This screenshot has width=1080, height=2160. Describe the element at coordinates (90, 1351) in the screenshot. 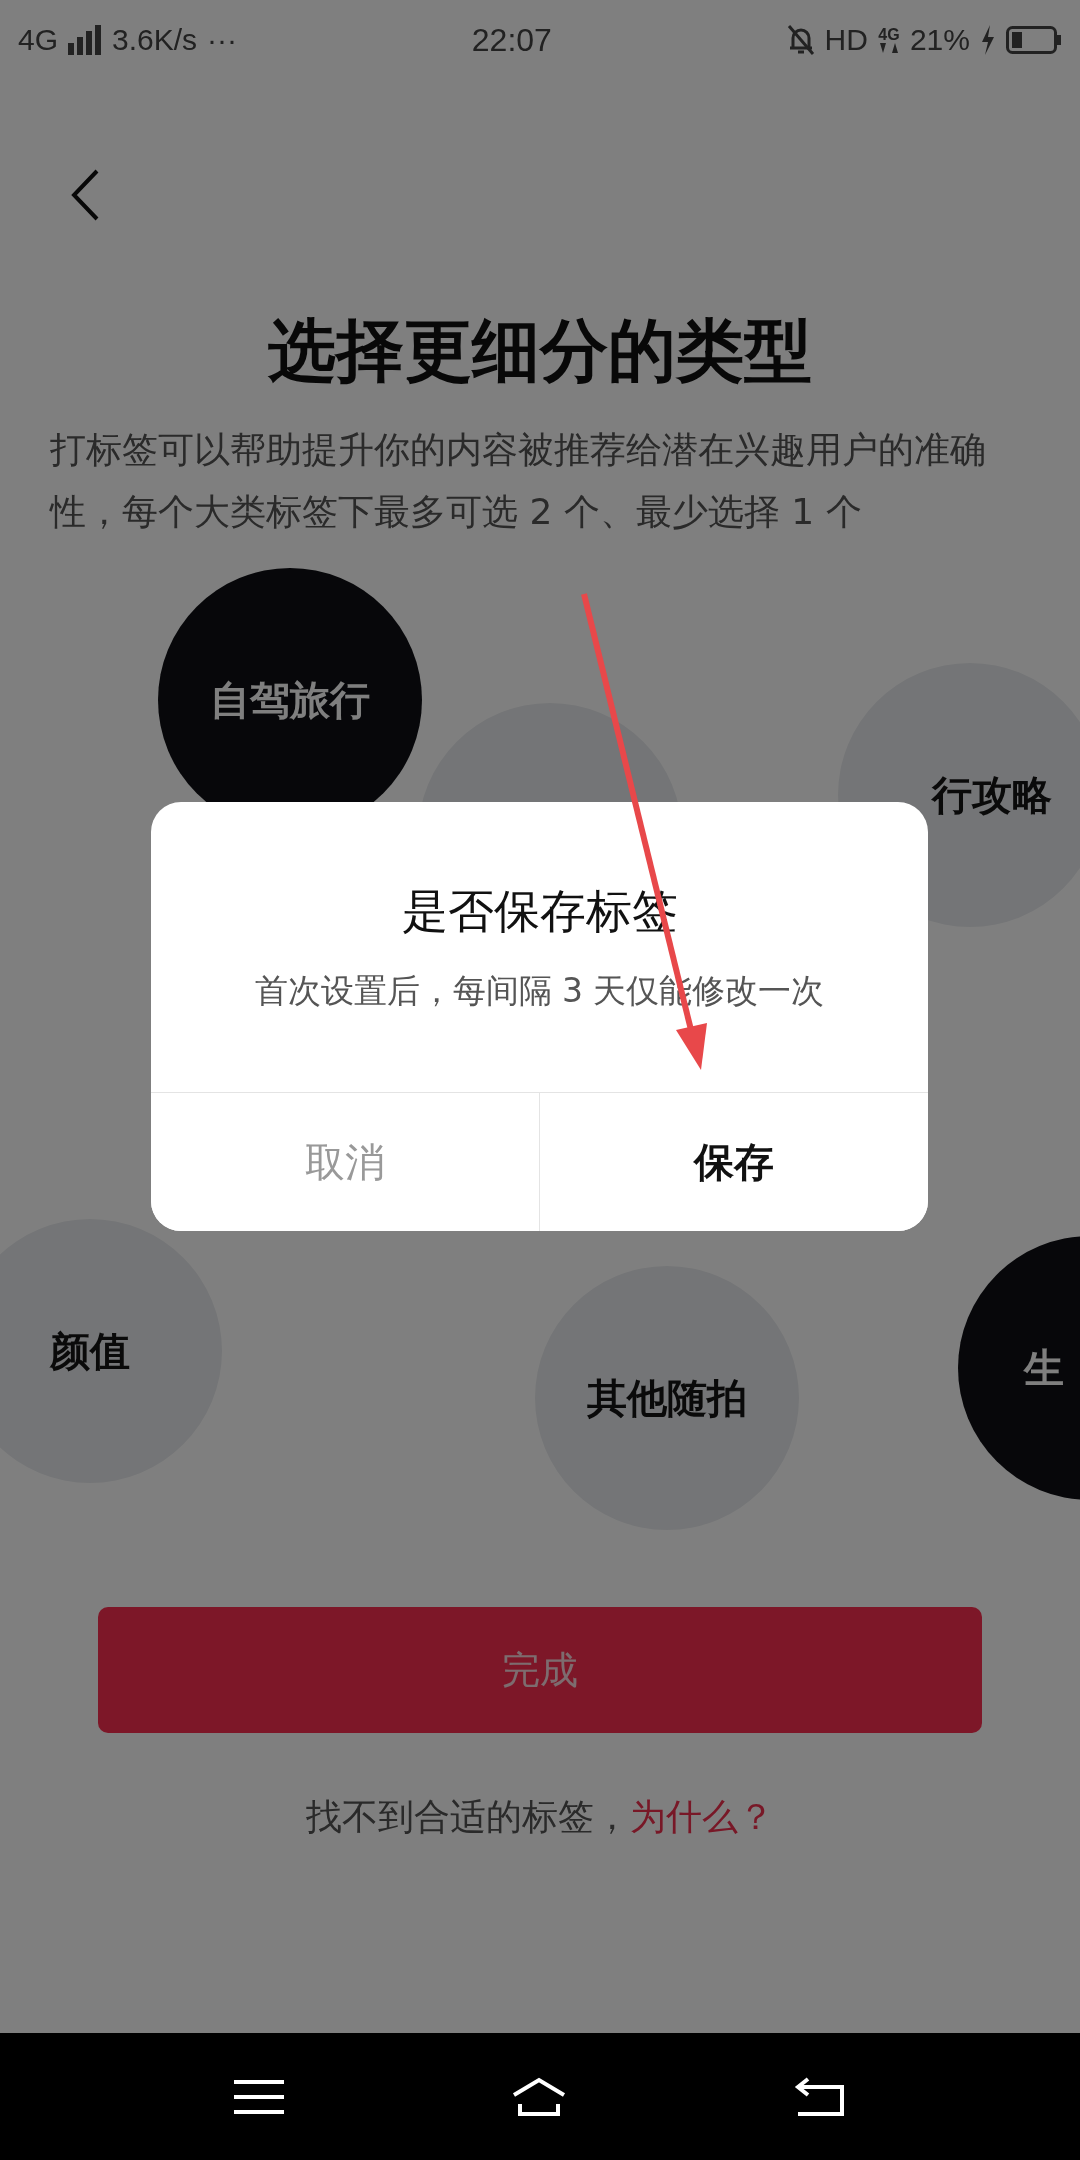

I see `tag-label: 颜值` at that location.